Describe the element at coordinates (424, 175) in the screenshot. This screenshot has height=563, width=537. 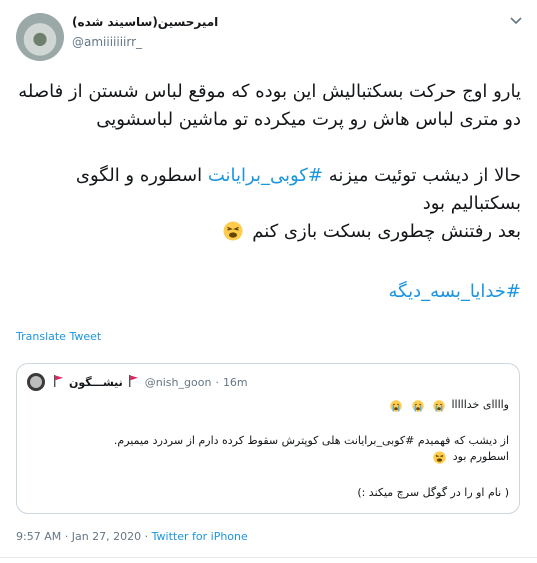
I see `tweet-text-fragment: حالا از دیشب توئیت میزنه` at that location.